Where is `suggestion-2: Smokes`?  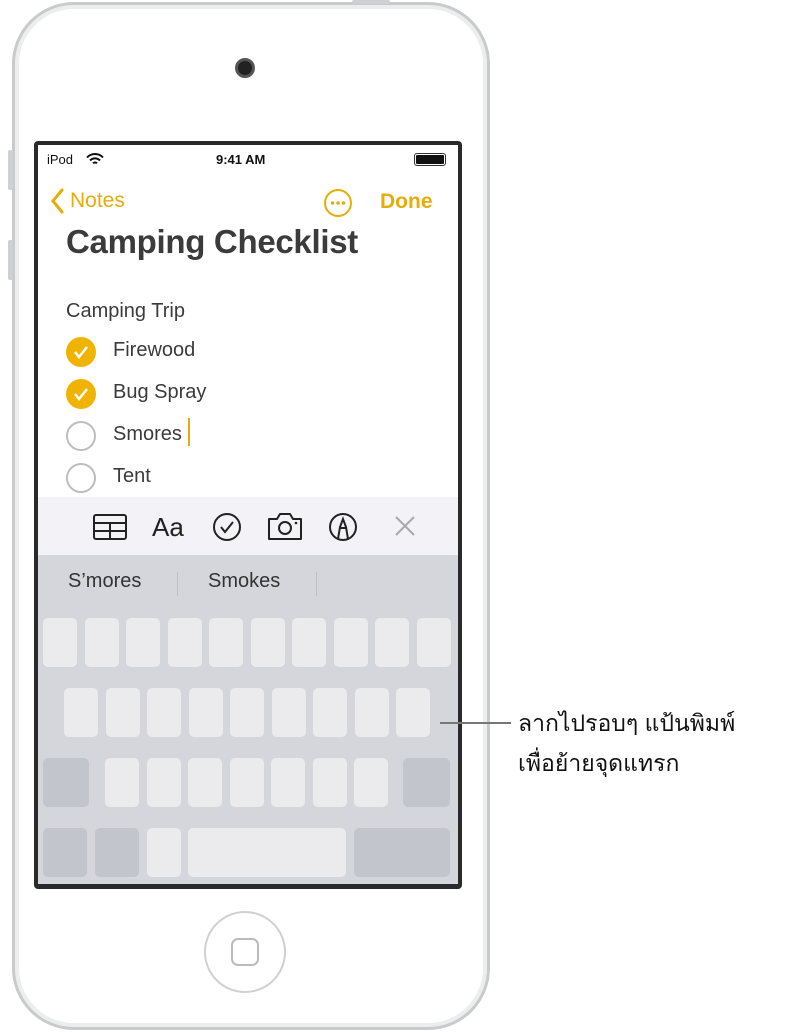 suggestion-2: Smokes is located at coordinates (244, 581).